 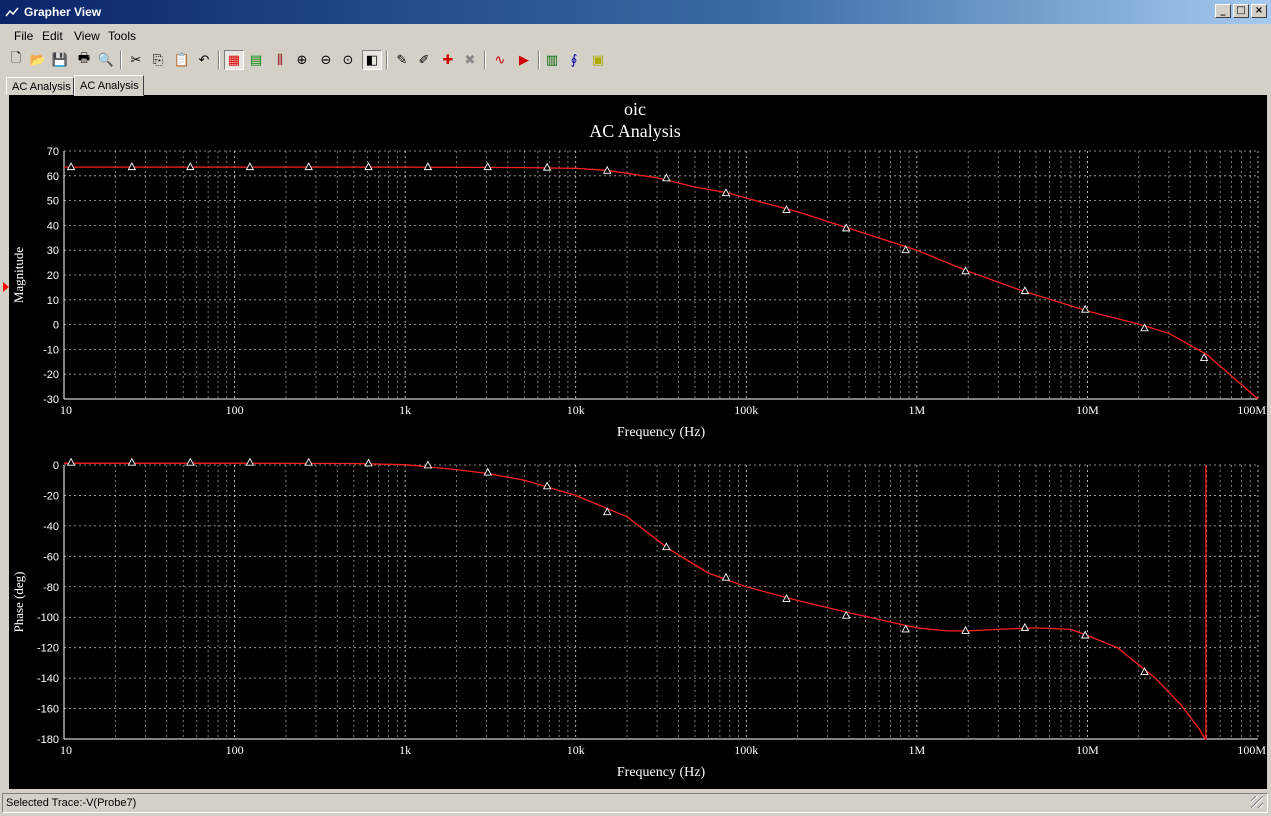 What do you see at coordinates (18, 275) in the screenshot?
I see `y-axis-label: Magnitude` at bounding box center [18, 275].